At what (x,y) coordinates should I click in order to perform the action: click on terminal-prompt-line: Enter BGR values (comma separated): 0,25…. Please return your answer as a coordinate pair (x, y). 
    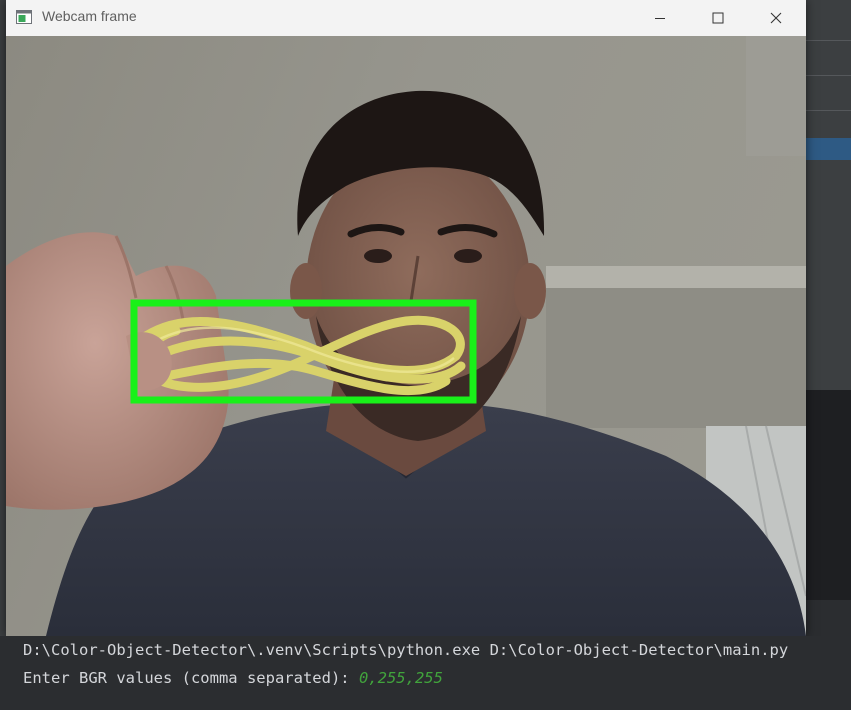
    Looking at the image, I should click on (233, 678).